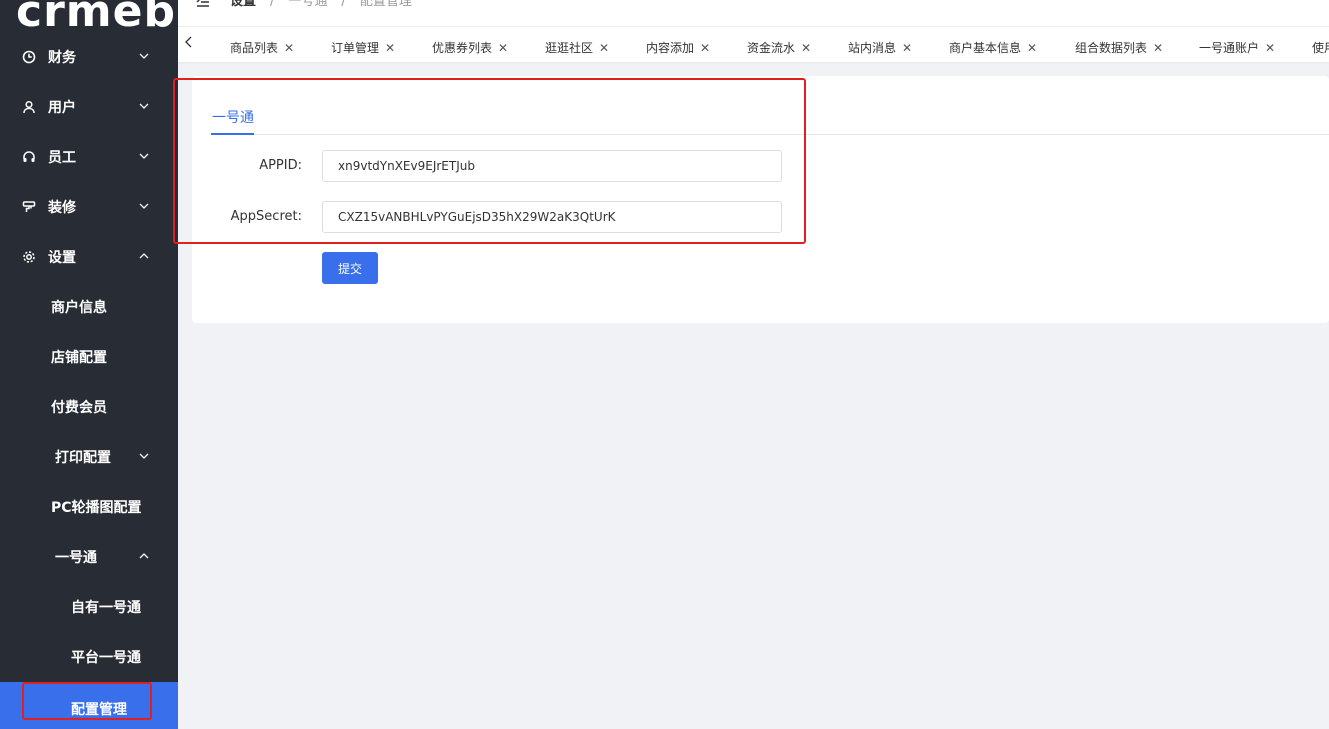 This screenshot has width=1329, height=729. Describe the element at coordinates (203, 4) in the screenshot. I see `menu-fold-icon` at that location.